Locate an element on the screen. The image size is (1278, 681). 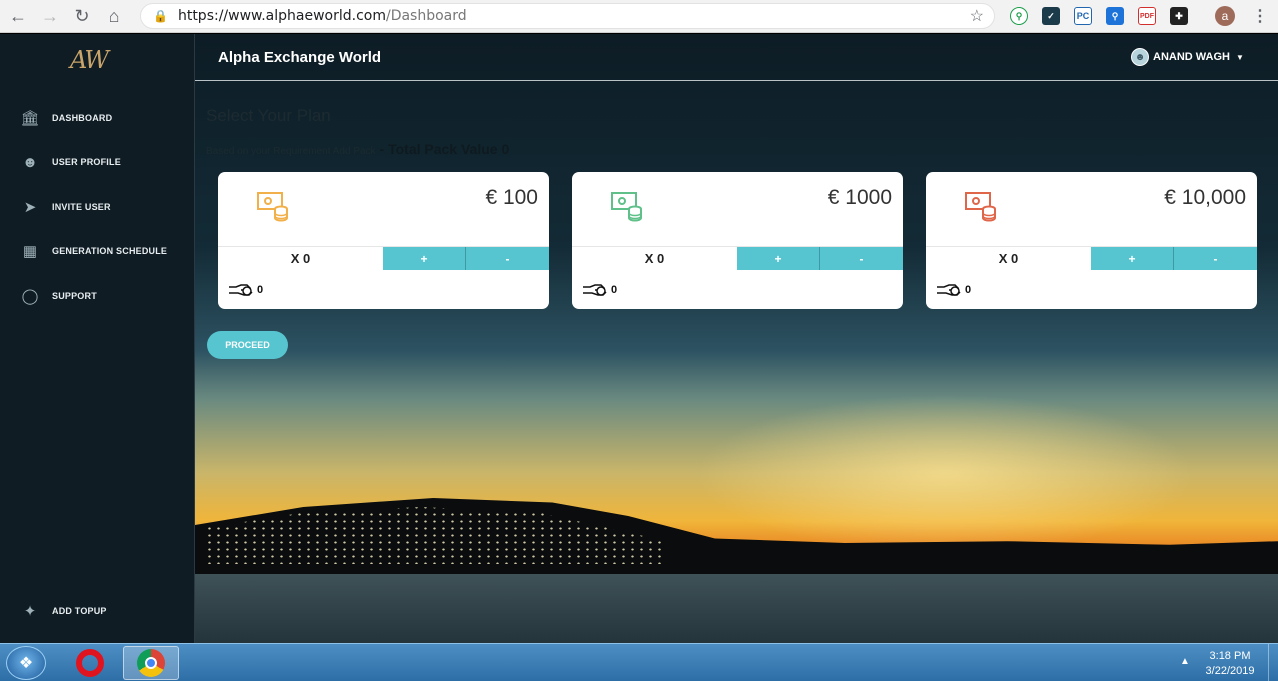
chrome-icon is located at coordinates (151, 663).